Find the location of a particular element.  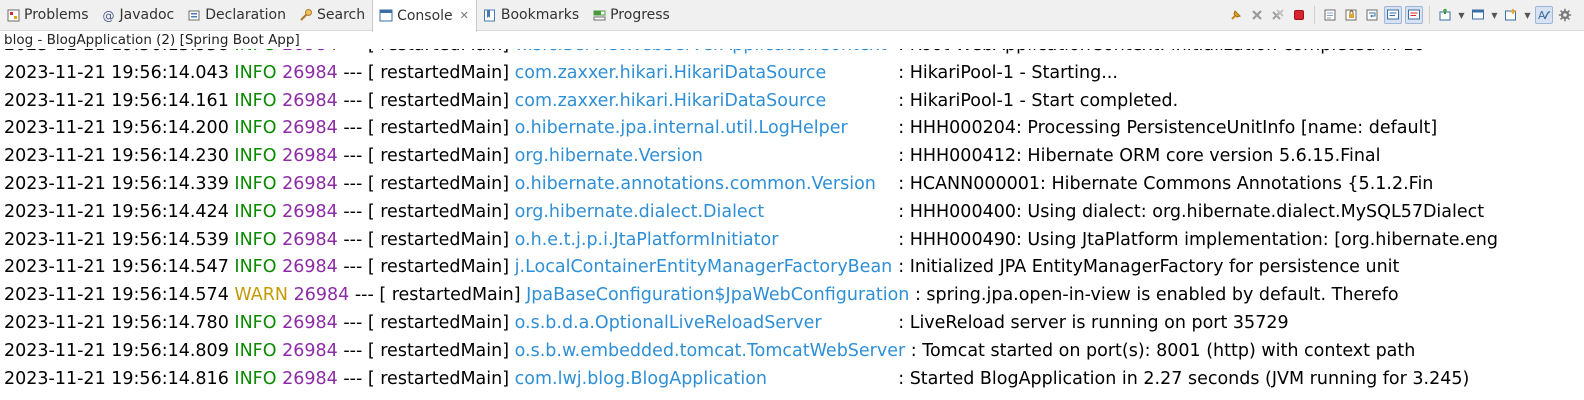

show-stderr-icon is located at coordinates (1414, 15).